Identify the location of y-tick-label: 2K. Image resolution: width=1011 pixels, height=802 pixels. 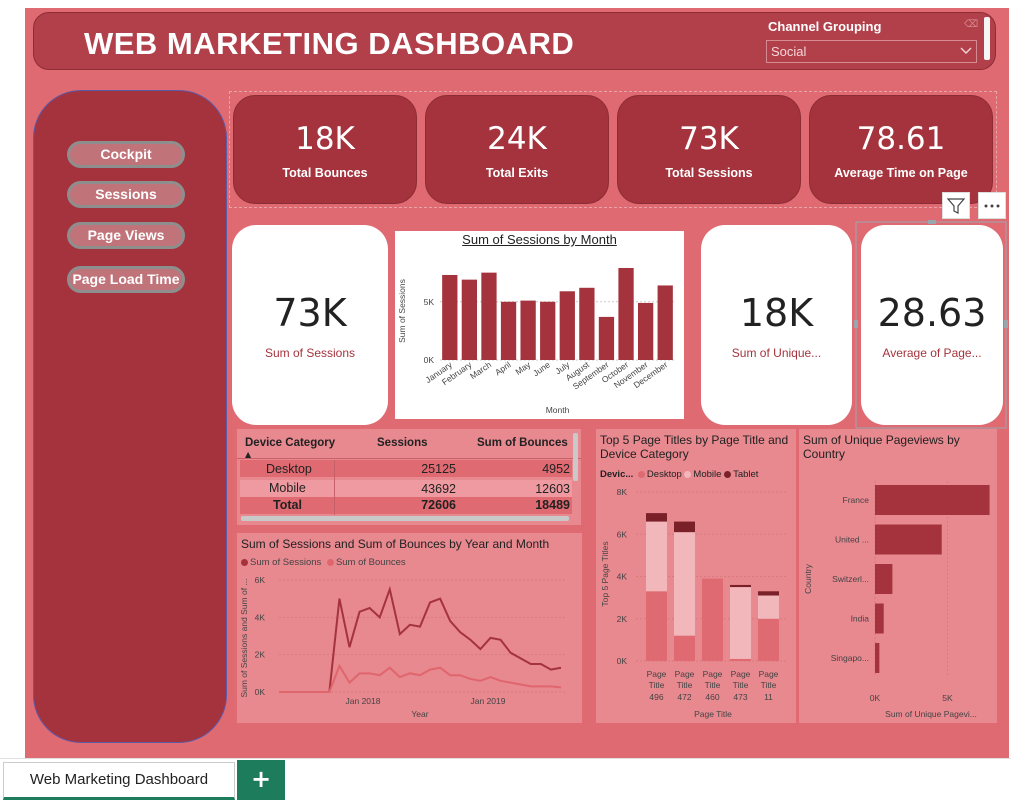
(622, 619).